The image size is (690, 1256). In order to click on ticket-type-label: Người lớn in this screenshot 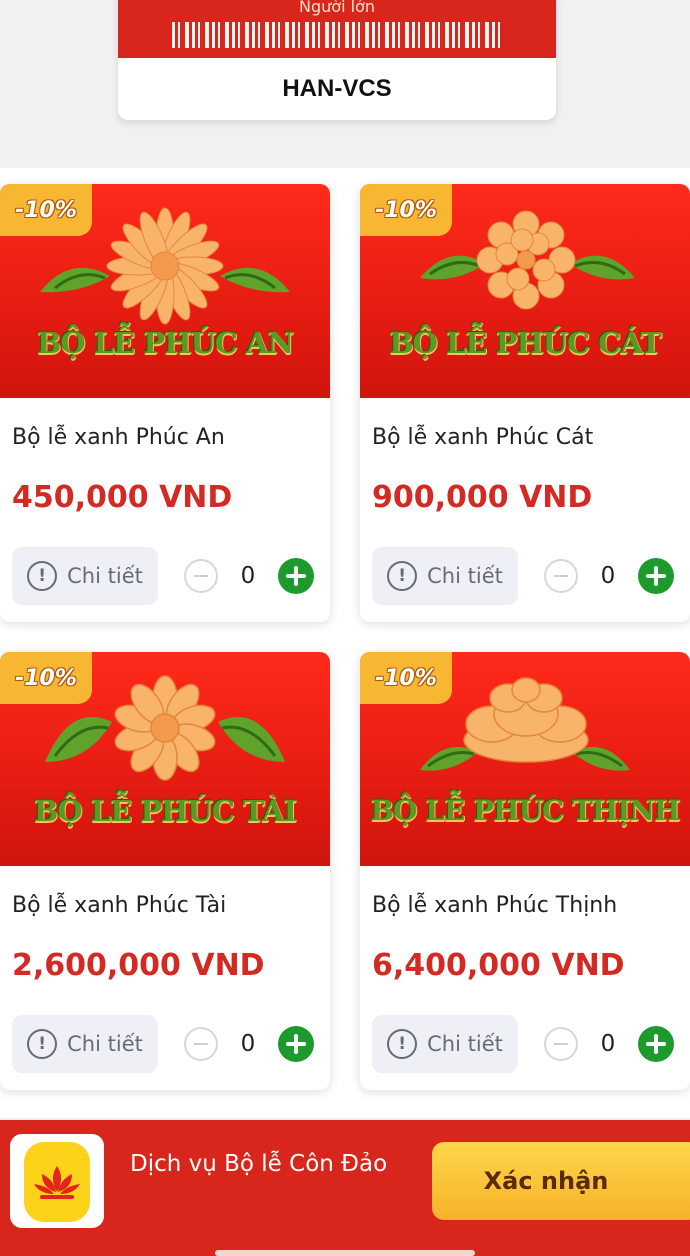, I will do `click(337, 8)`.